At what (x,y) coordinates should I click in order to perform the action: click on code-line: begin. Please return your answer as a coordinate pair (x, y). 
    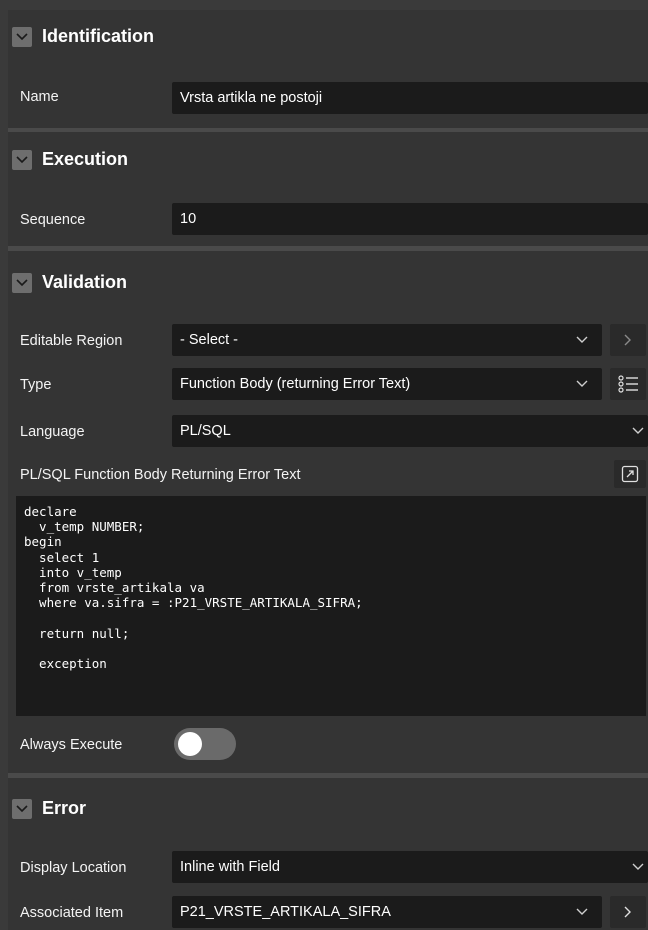
    Looking at the image, I should click on (43, 542).